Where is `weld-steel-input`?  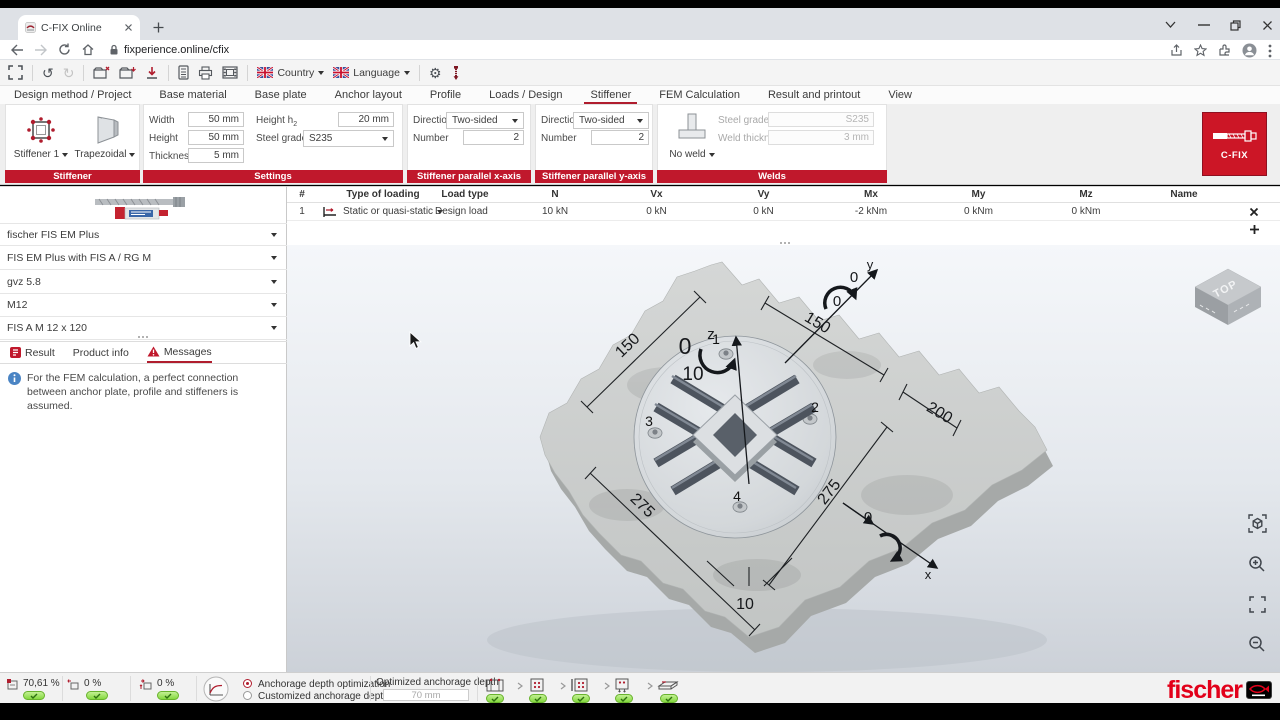 weld-steel-input is located at coordinates (821, 119).